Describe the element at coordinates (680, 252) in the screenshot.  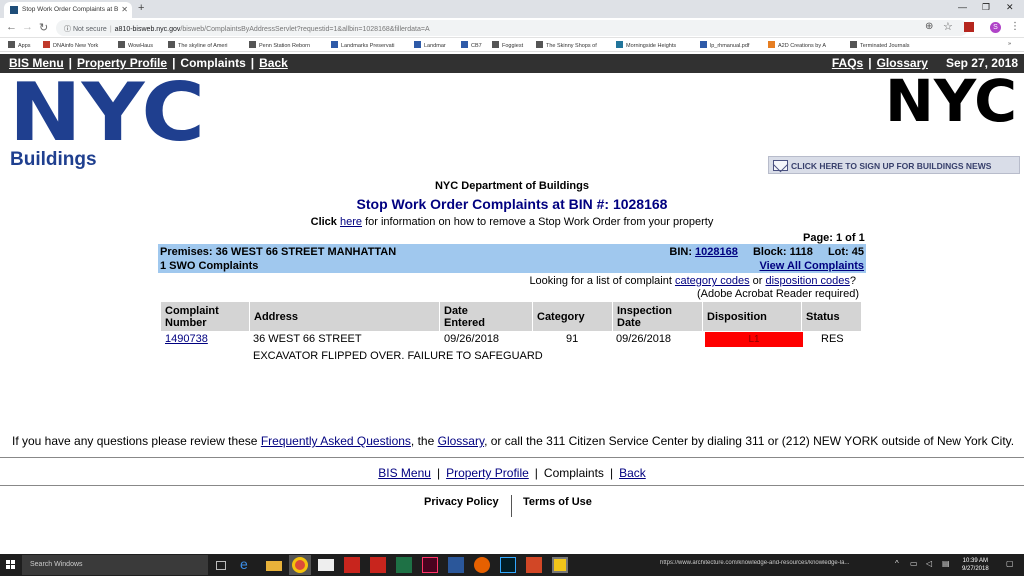
I see `bin-label: BIN:` at that location.